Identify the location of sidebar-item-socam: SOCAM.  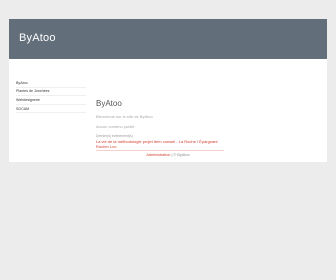
(51, 109).